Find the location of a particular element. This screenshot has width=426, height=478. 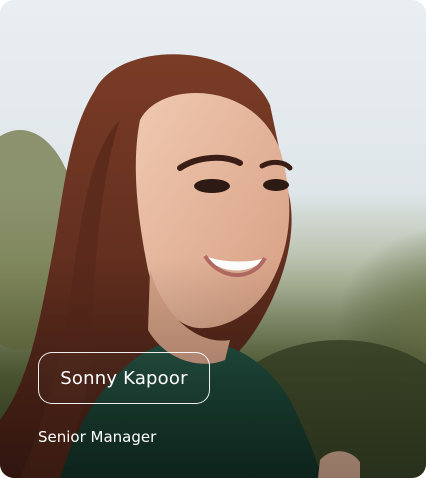

person-name: Sonny Kapoor is located at coordinates (124, 378).